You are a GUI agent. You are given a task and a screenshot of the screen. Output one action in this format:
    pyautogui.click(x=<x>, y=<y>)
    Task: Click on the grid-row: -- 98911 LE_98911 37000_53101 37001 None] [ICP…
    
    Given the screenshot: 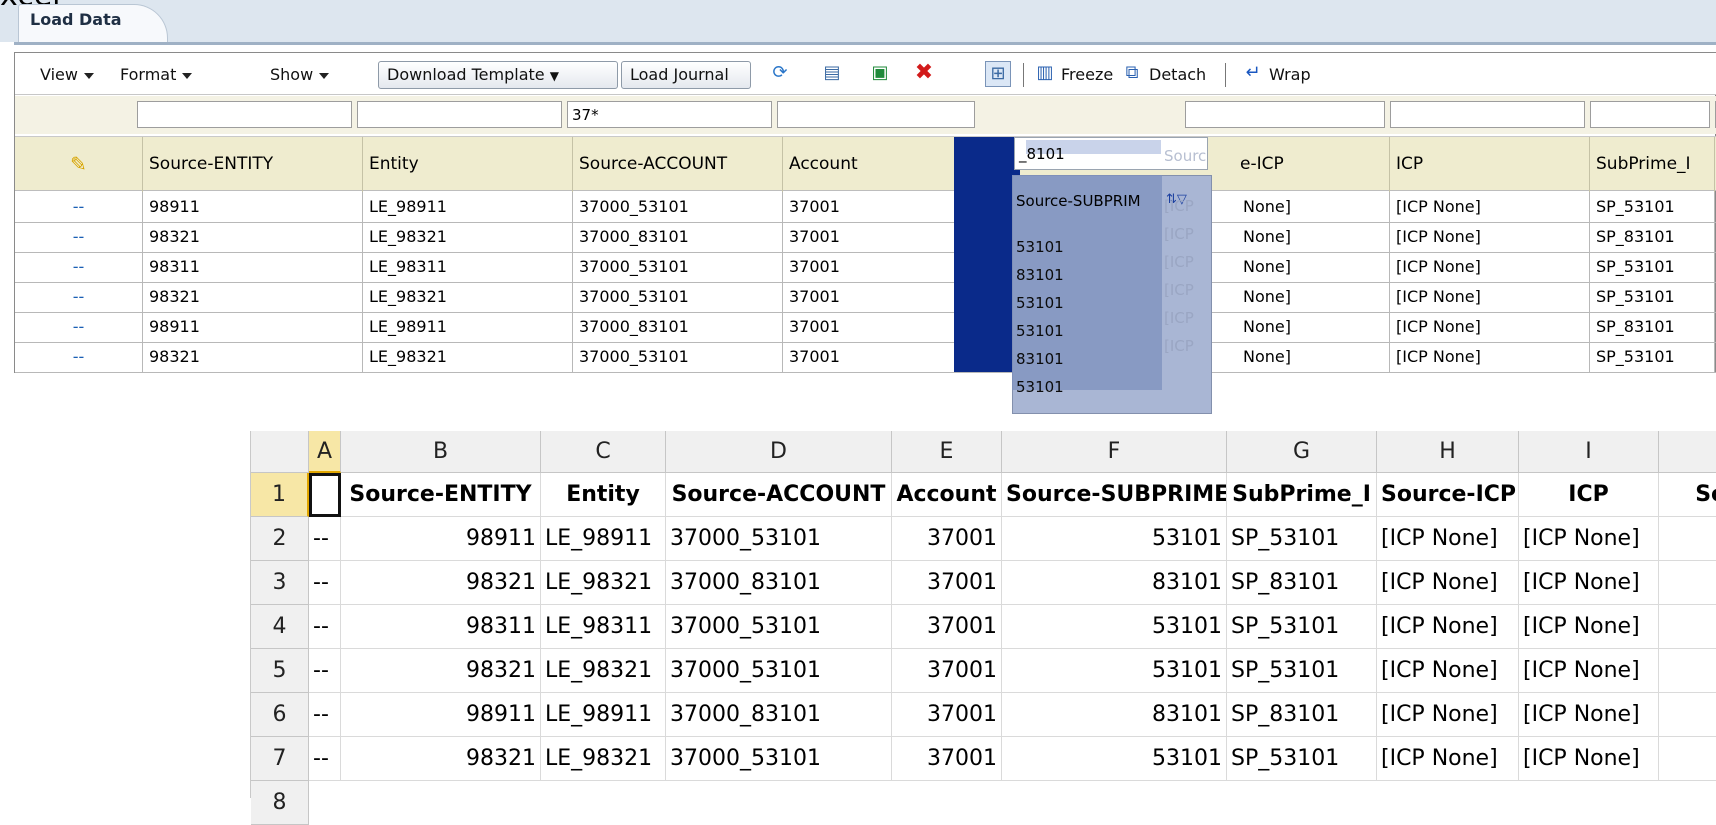 What is the action you would take?
    pyautogui.click(x=865, y=207)
    